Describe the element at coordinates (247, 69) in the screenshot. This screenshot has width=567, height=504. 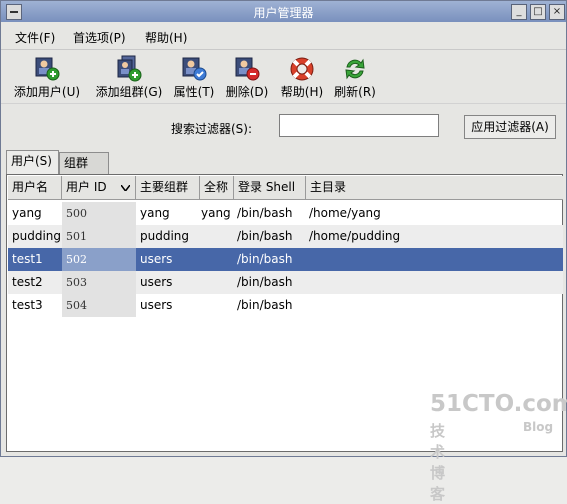
I see `delete-icon` at that location.